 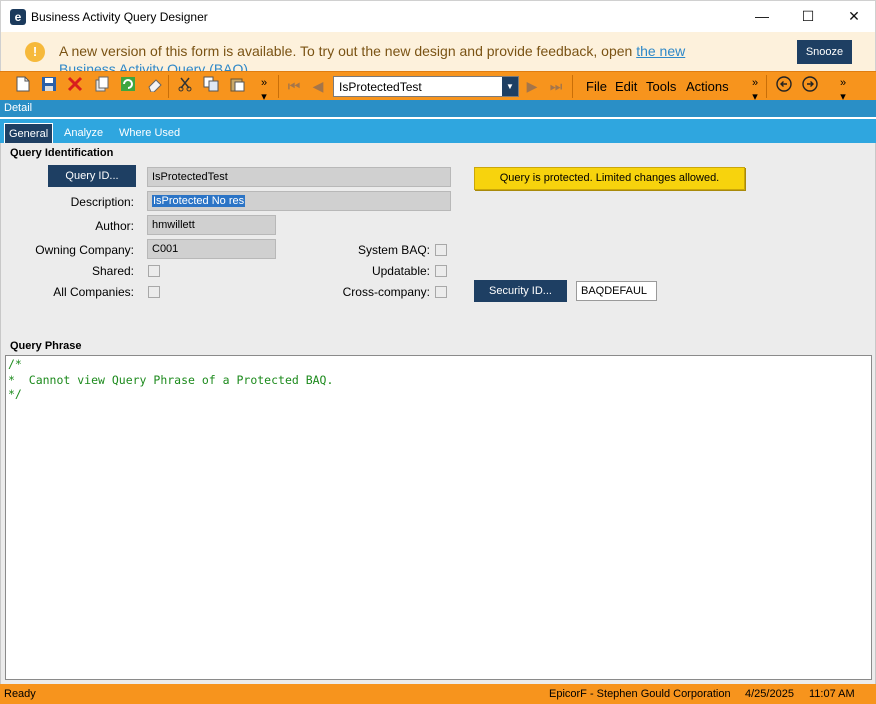 What do you see at coordinates (294, 86) in the screenshot?
I see `first-record-icon: ⏮` at bounding box center [294, 86].